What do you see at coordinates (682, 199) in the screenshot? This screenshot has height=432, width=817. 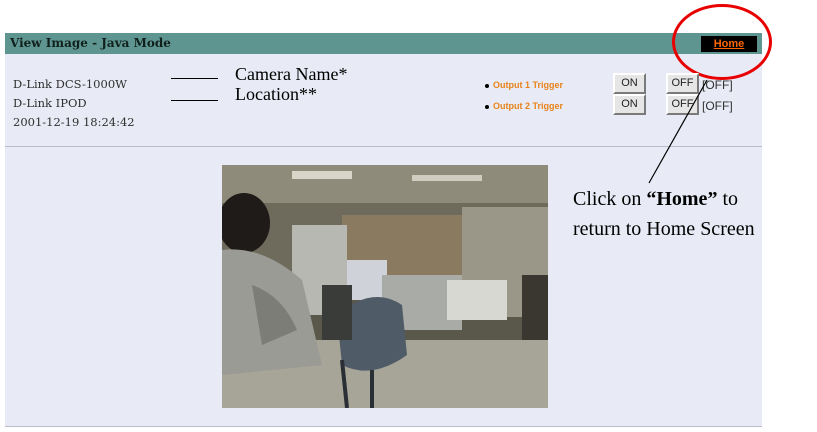 I see `caption-home-bold: “Home”` at bounding box center [682, 199].